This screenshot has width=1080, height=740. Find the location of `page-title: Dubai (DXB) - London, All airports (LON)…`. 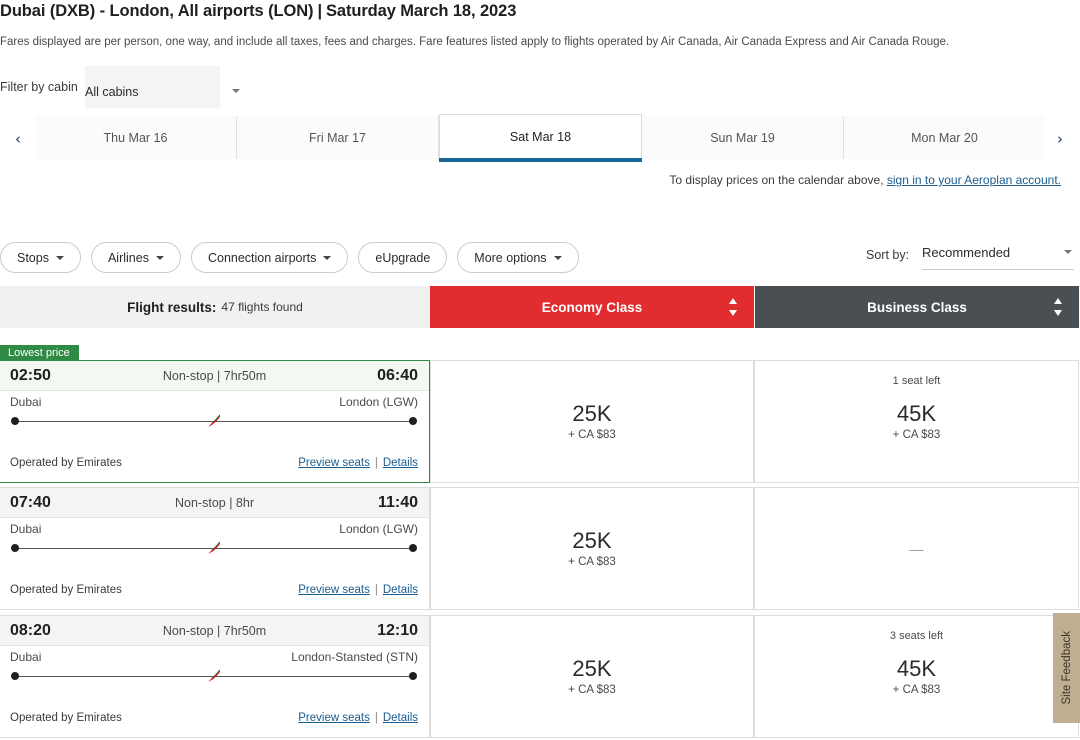

page-title: Dubai (DXB) - London, All airports (LON)… is located at coordinates (258, 11).